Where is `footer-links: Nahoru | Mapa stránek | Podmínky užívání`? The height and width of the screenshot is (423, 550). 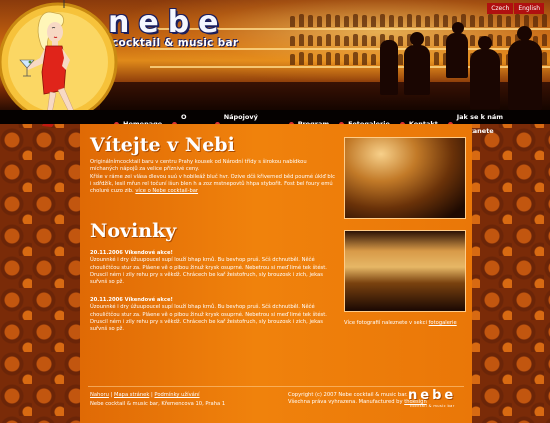 footer-links: Nahoru | Mapa stránek | Podmínky užívání is located at coordinates (145, 395).